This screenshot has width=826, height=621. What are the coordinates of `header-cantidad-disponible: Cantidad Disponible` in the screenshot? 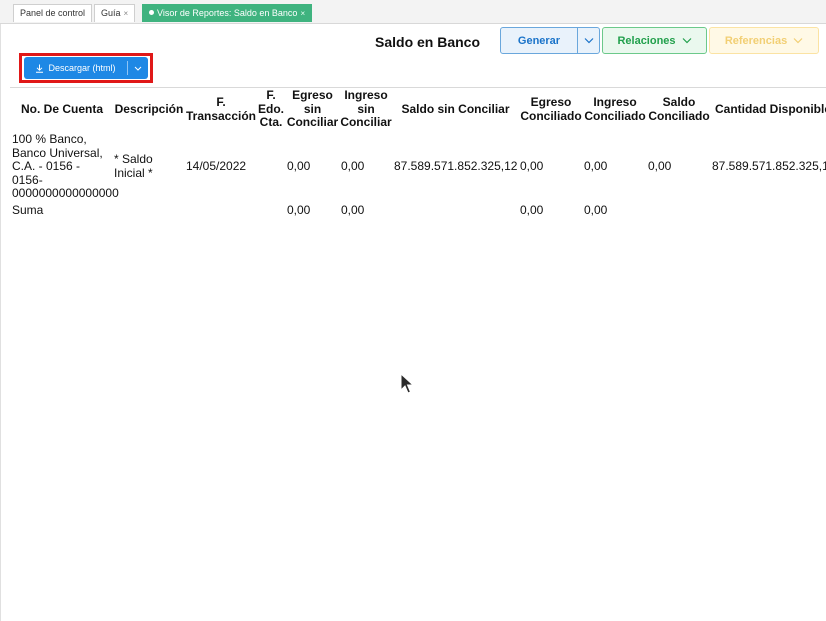 It's located at (768, 110).